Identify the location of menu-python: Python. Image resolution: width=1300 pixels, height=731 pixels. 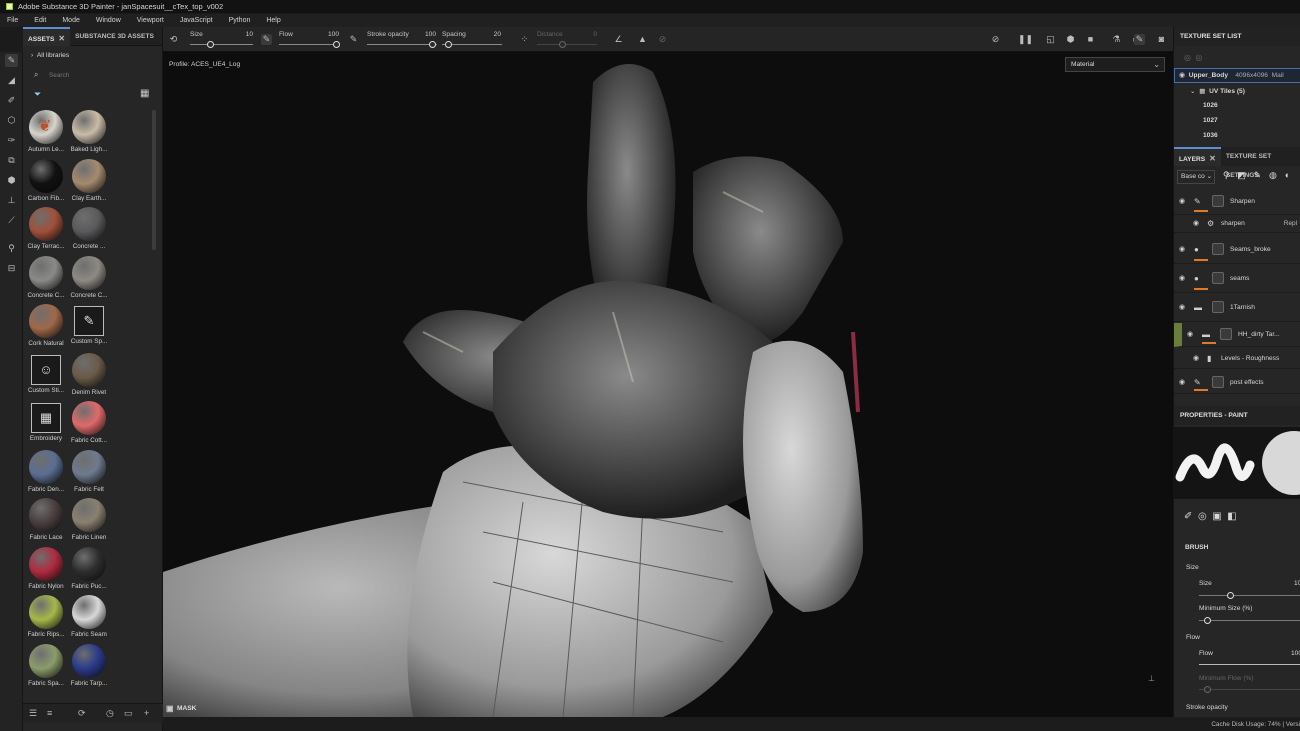
(240, 20).